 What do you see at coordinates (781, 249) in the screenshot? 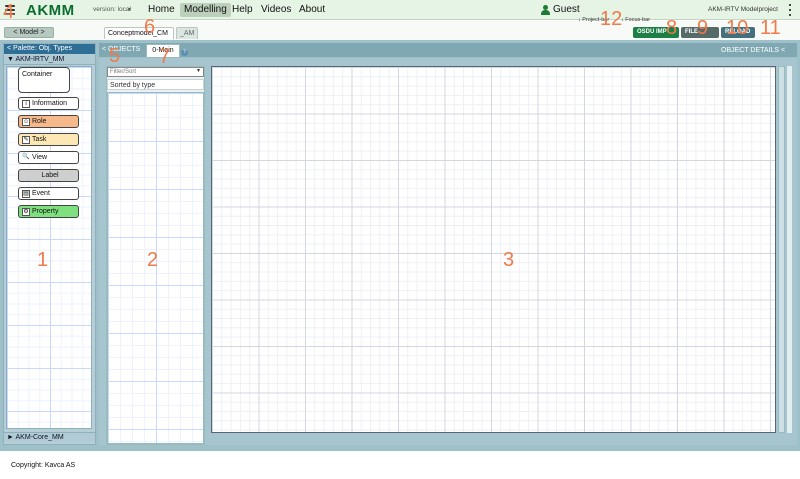
I see `canvas-scrollbar` at bounding box center [781, 249].